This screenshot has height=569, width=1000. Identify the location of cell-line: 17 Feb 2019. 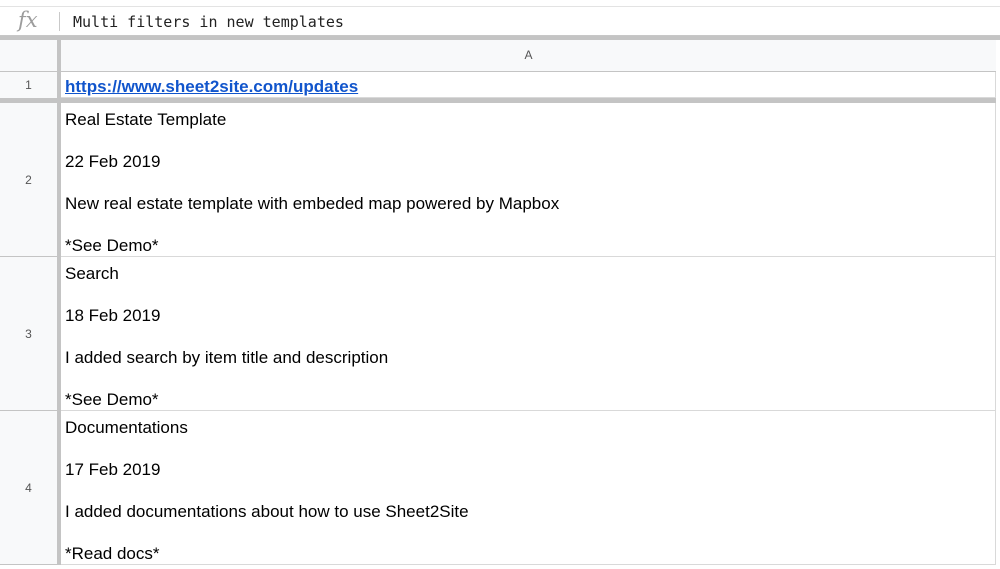
(113, 469).